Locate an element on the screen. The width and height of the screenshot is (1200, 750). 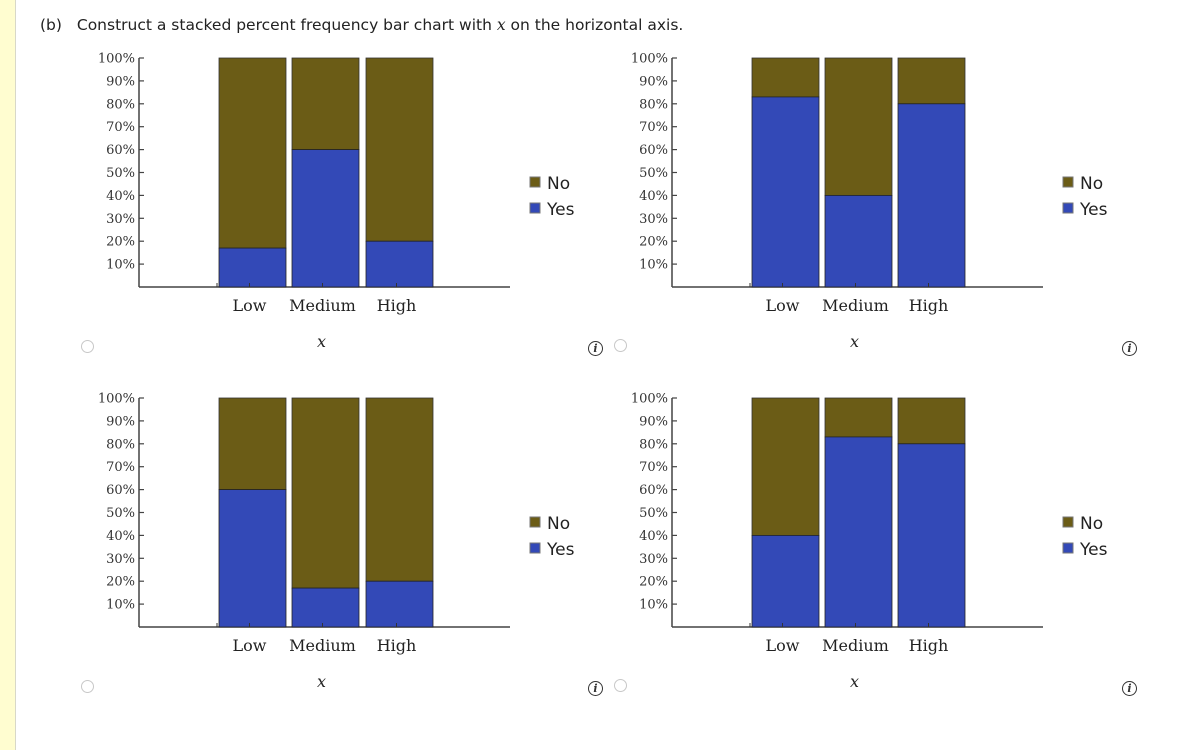
option-b-info-icon: i is located at coordinates (1129, 348).